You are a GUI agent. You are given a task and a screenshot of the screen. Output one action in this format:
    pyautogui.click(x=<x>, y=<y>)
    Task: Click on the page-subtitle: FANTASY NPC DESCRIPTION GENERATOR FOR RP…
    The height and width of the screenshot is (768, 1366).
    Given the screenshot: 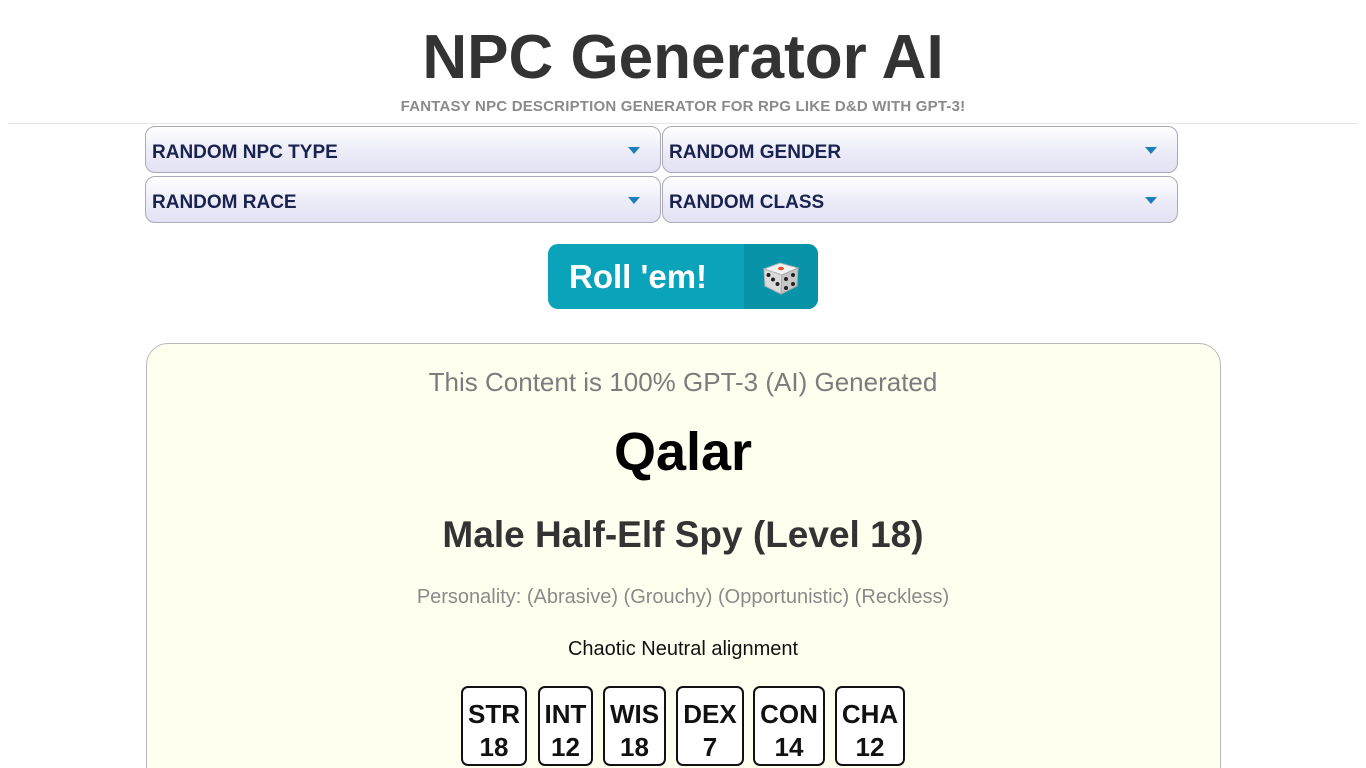 What is the action you would take?
    pyautogui.click(x=683, y=106)
    